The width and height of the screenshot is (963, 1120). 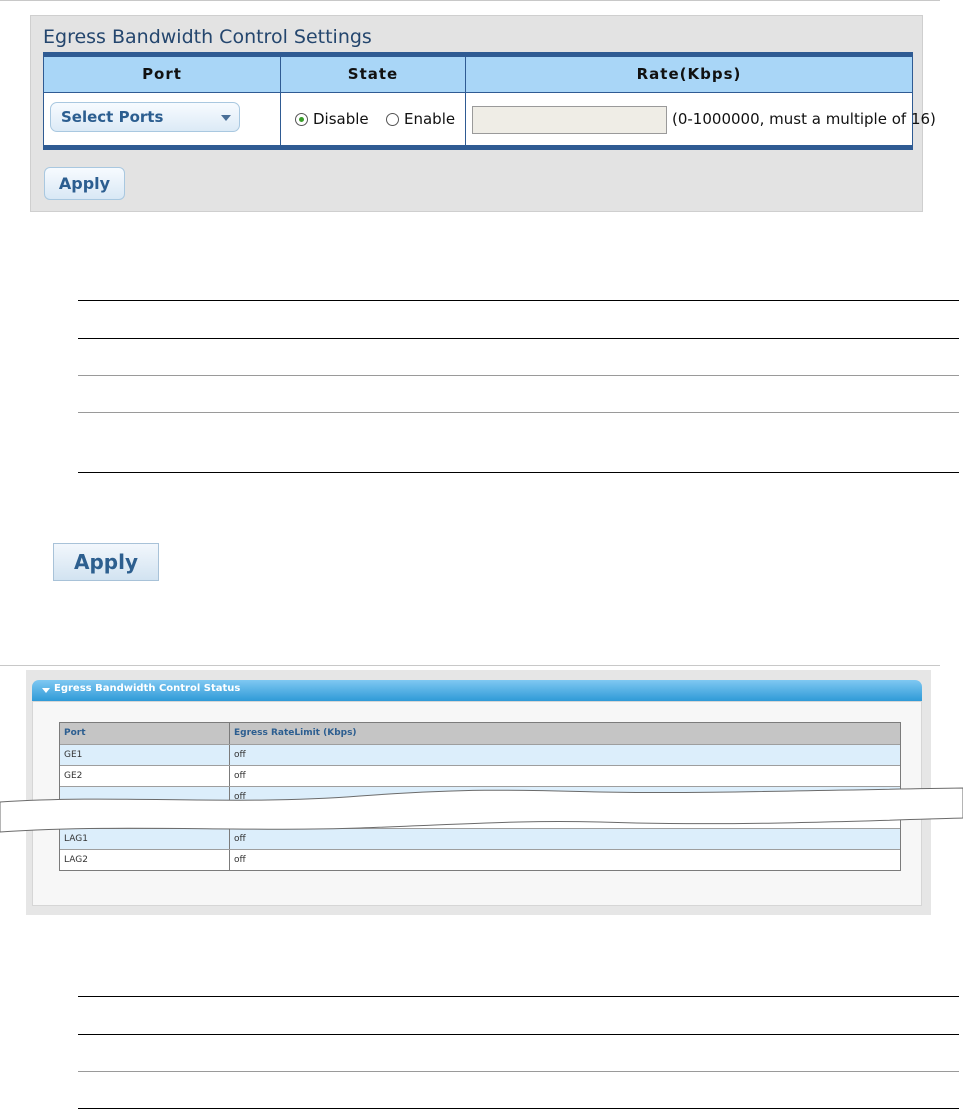 I want to click on status-title: Egress Bandwidth Control Status, so click(x=147, y=688).